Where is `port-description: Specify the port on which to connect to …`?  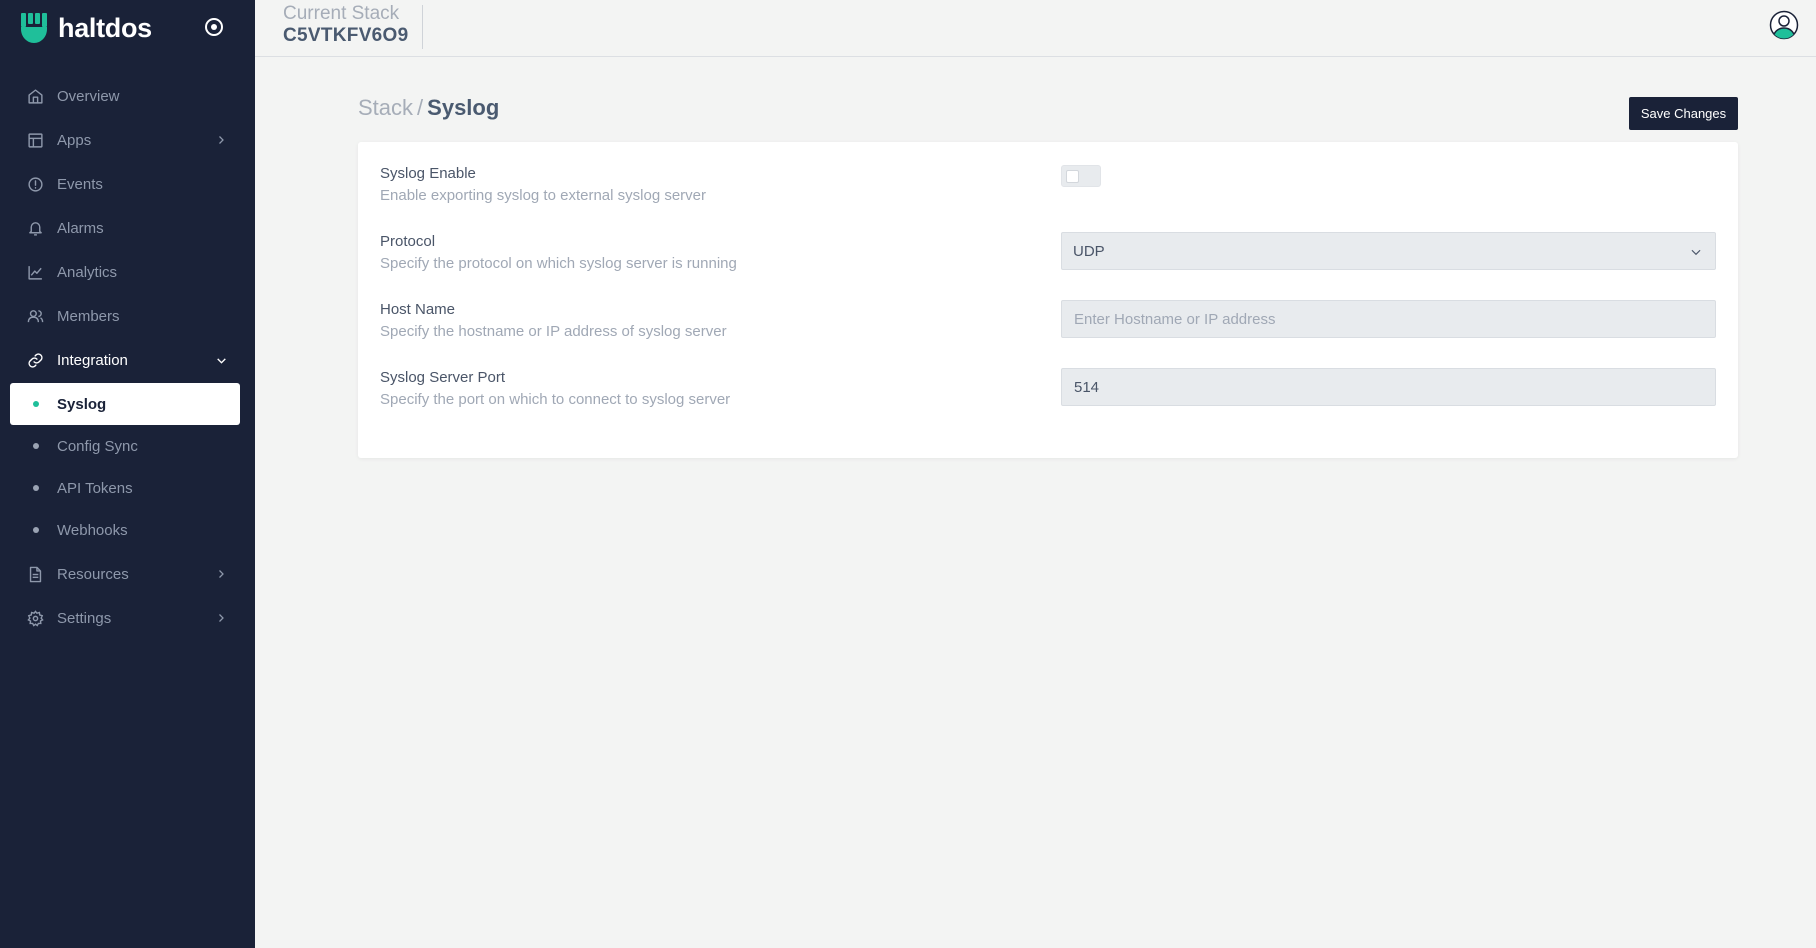 port-description: Specify the port on which to connect to … is located at coordinates (555, 399).